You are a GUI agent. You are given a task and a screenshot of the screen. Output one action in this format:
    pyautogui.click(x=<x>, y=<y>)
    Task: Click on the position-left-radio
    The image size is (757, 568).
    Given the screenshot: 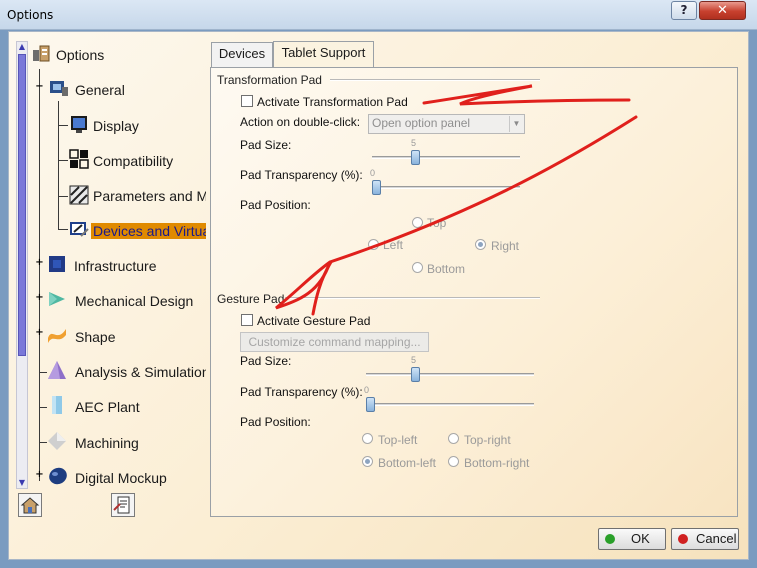 What is the action you would take?
    pyautogui.click(x=373, y=244)
    